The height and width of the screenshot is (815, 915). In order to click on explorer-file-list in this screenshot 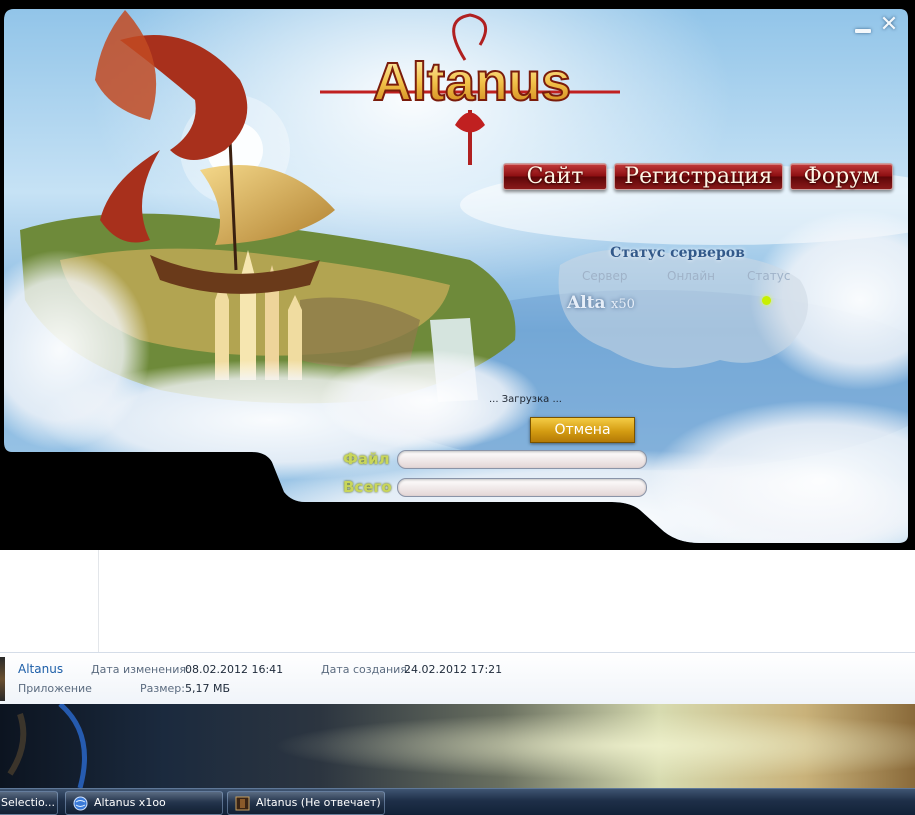, I will do `click(457, 601)`.